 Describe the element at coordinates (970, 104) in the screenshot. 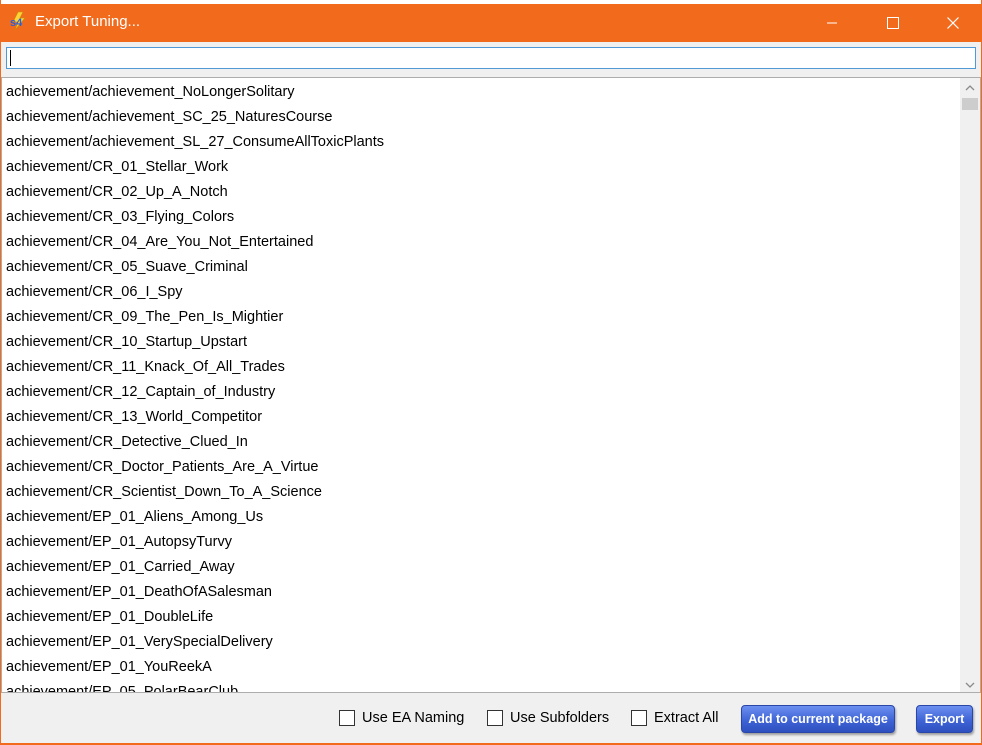

I see `scroll-thumb` at that location.